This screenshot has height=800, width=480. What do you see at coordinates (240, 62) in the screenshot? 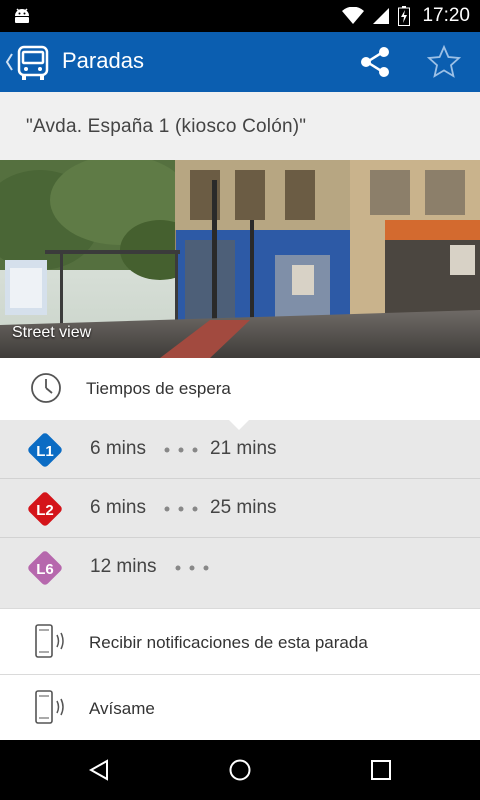
I see `app-bar: Paradas` at bounding box center [240, 62].